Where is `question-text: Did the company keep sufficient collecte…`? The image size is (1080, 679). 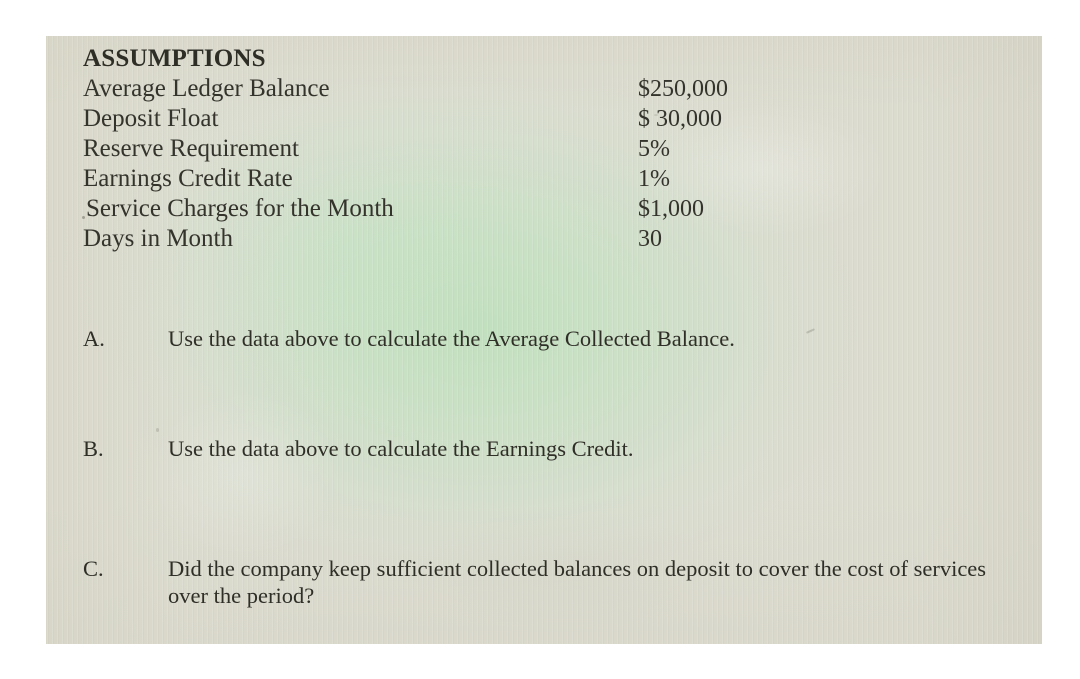 question-text: Did the company keep sufficient collecte… is located at coordinates (577, 582).